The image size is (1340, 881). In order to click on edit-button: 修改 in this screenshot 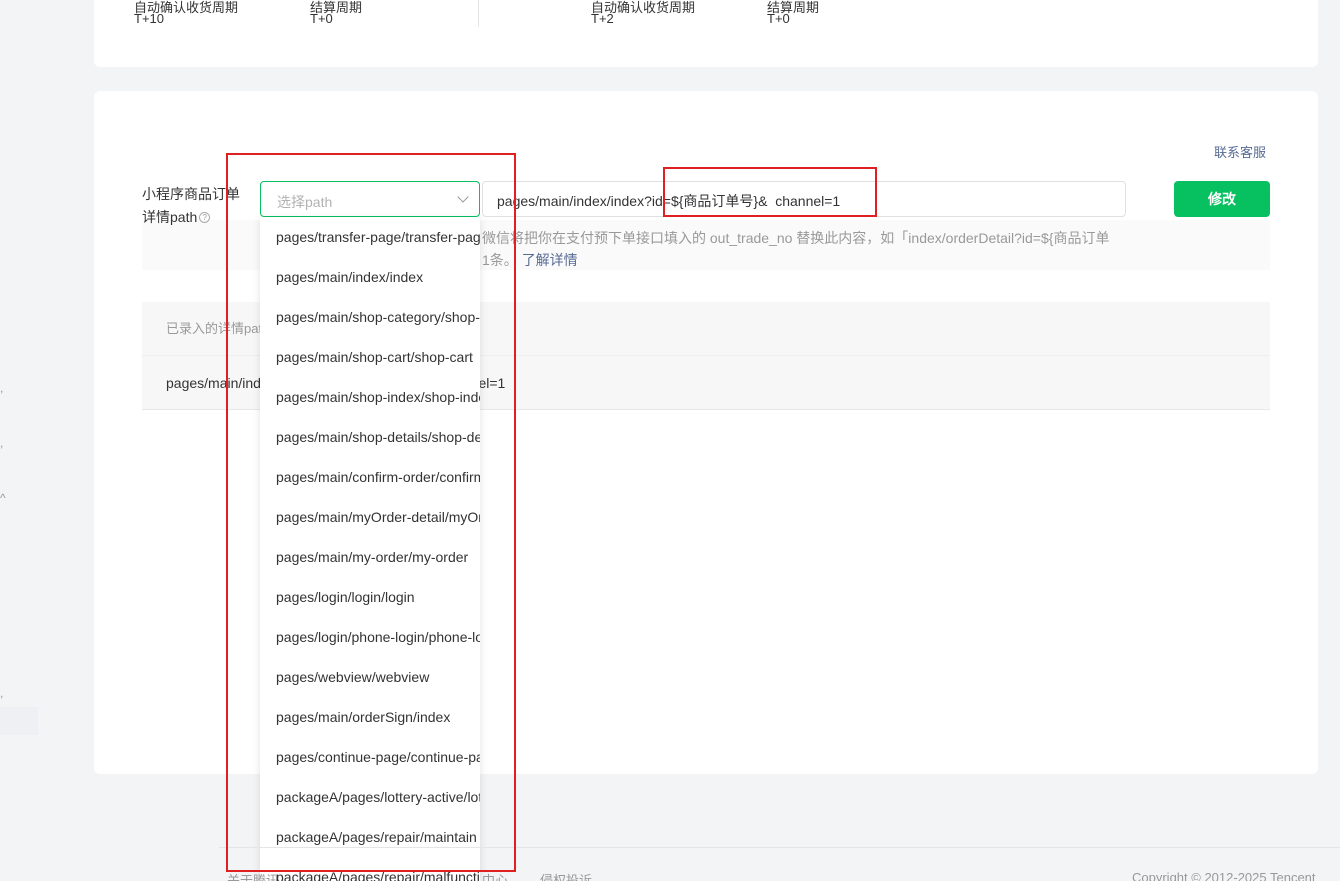, I will do `click(1222, 199)`.